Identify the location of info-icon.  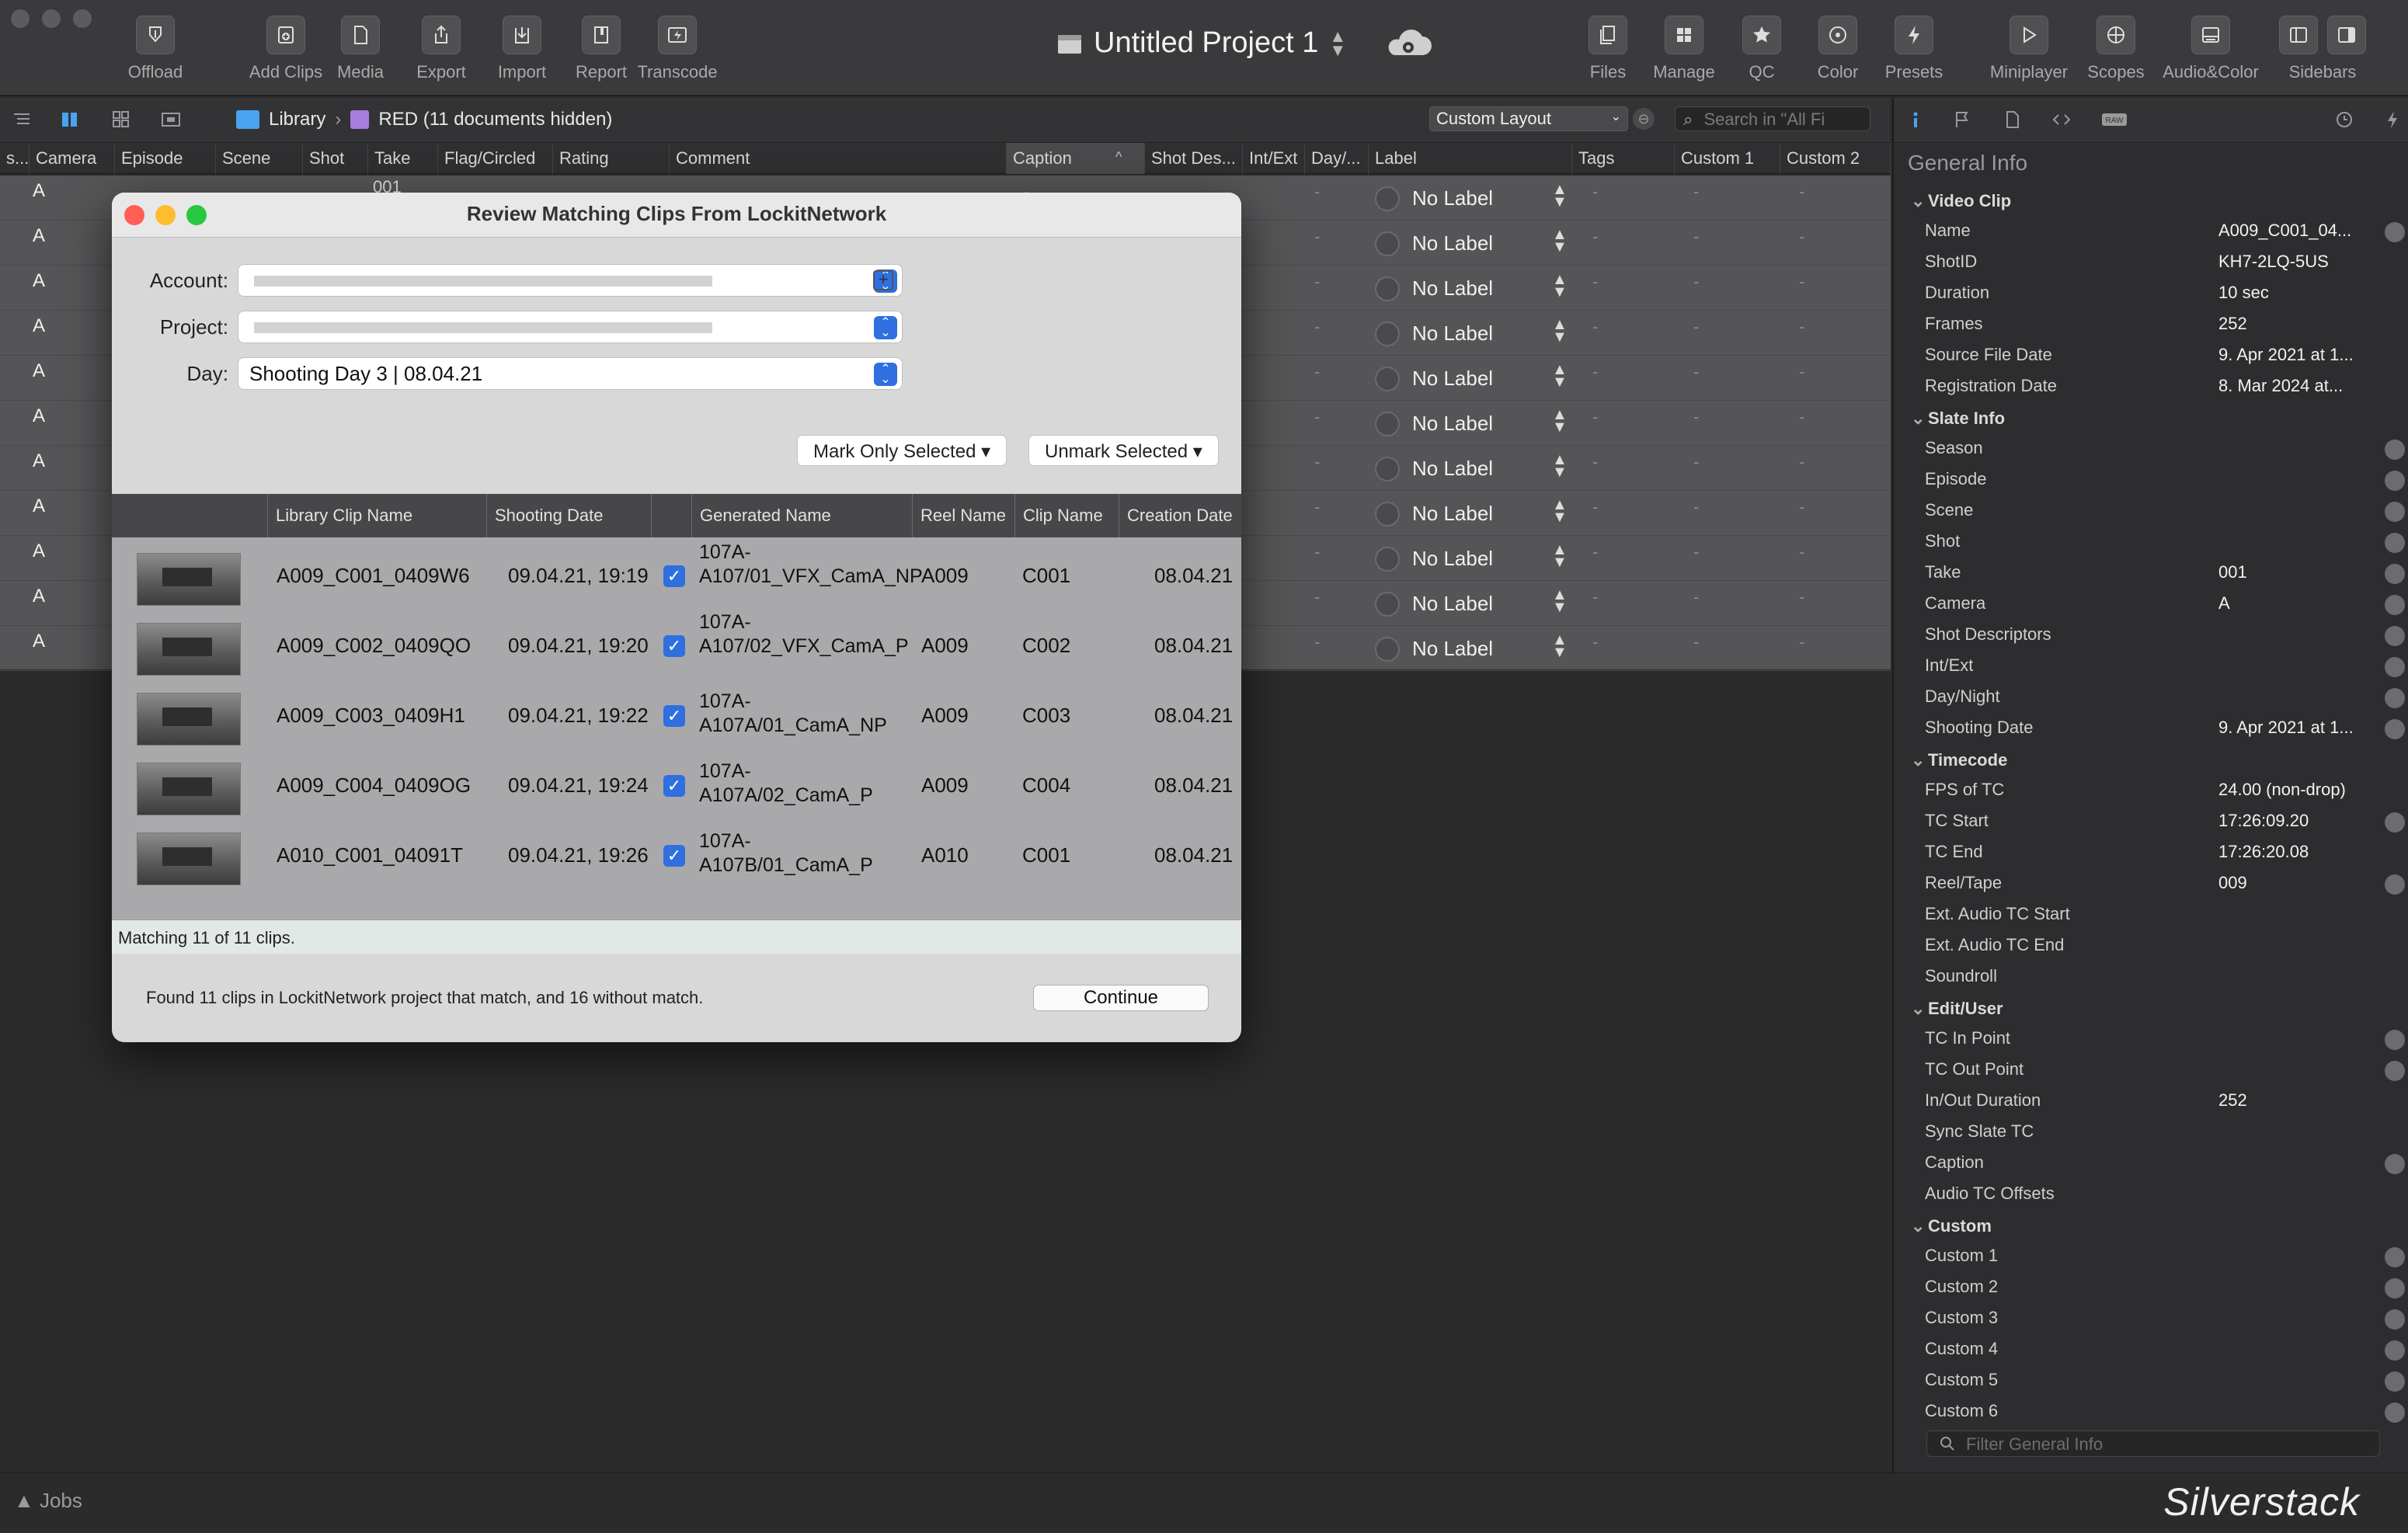
(1915, 119).